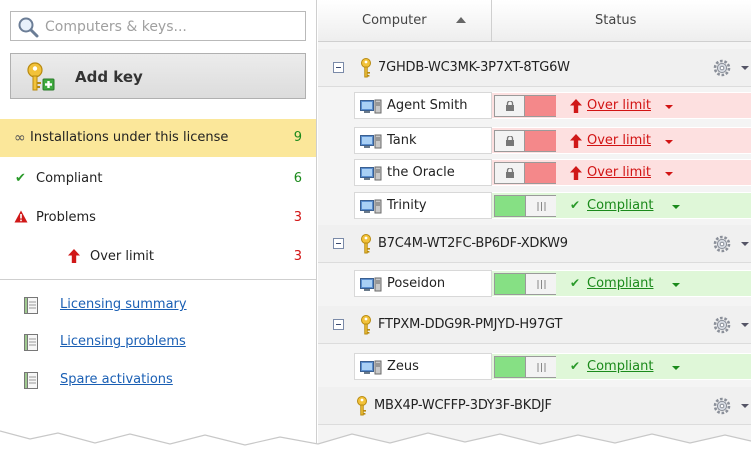 Image resolution: width=751 pixels, height=463 pixels. Describe the element at coordinates (375, 446) in the screenshot. I see `torn-edge` at that location.